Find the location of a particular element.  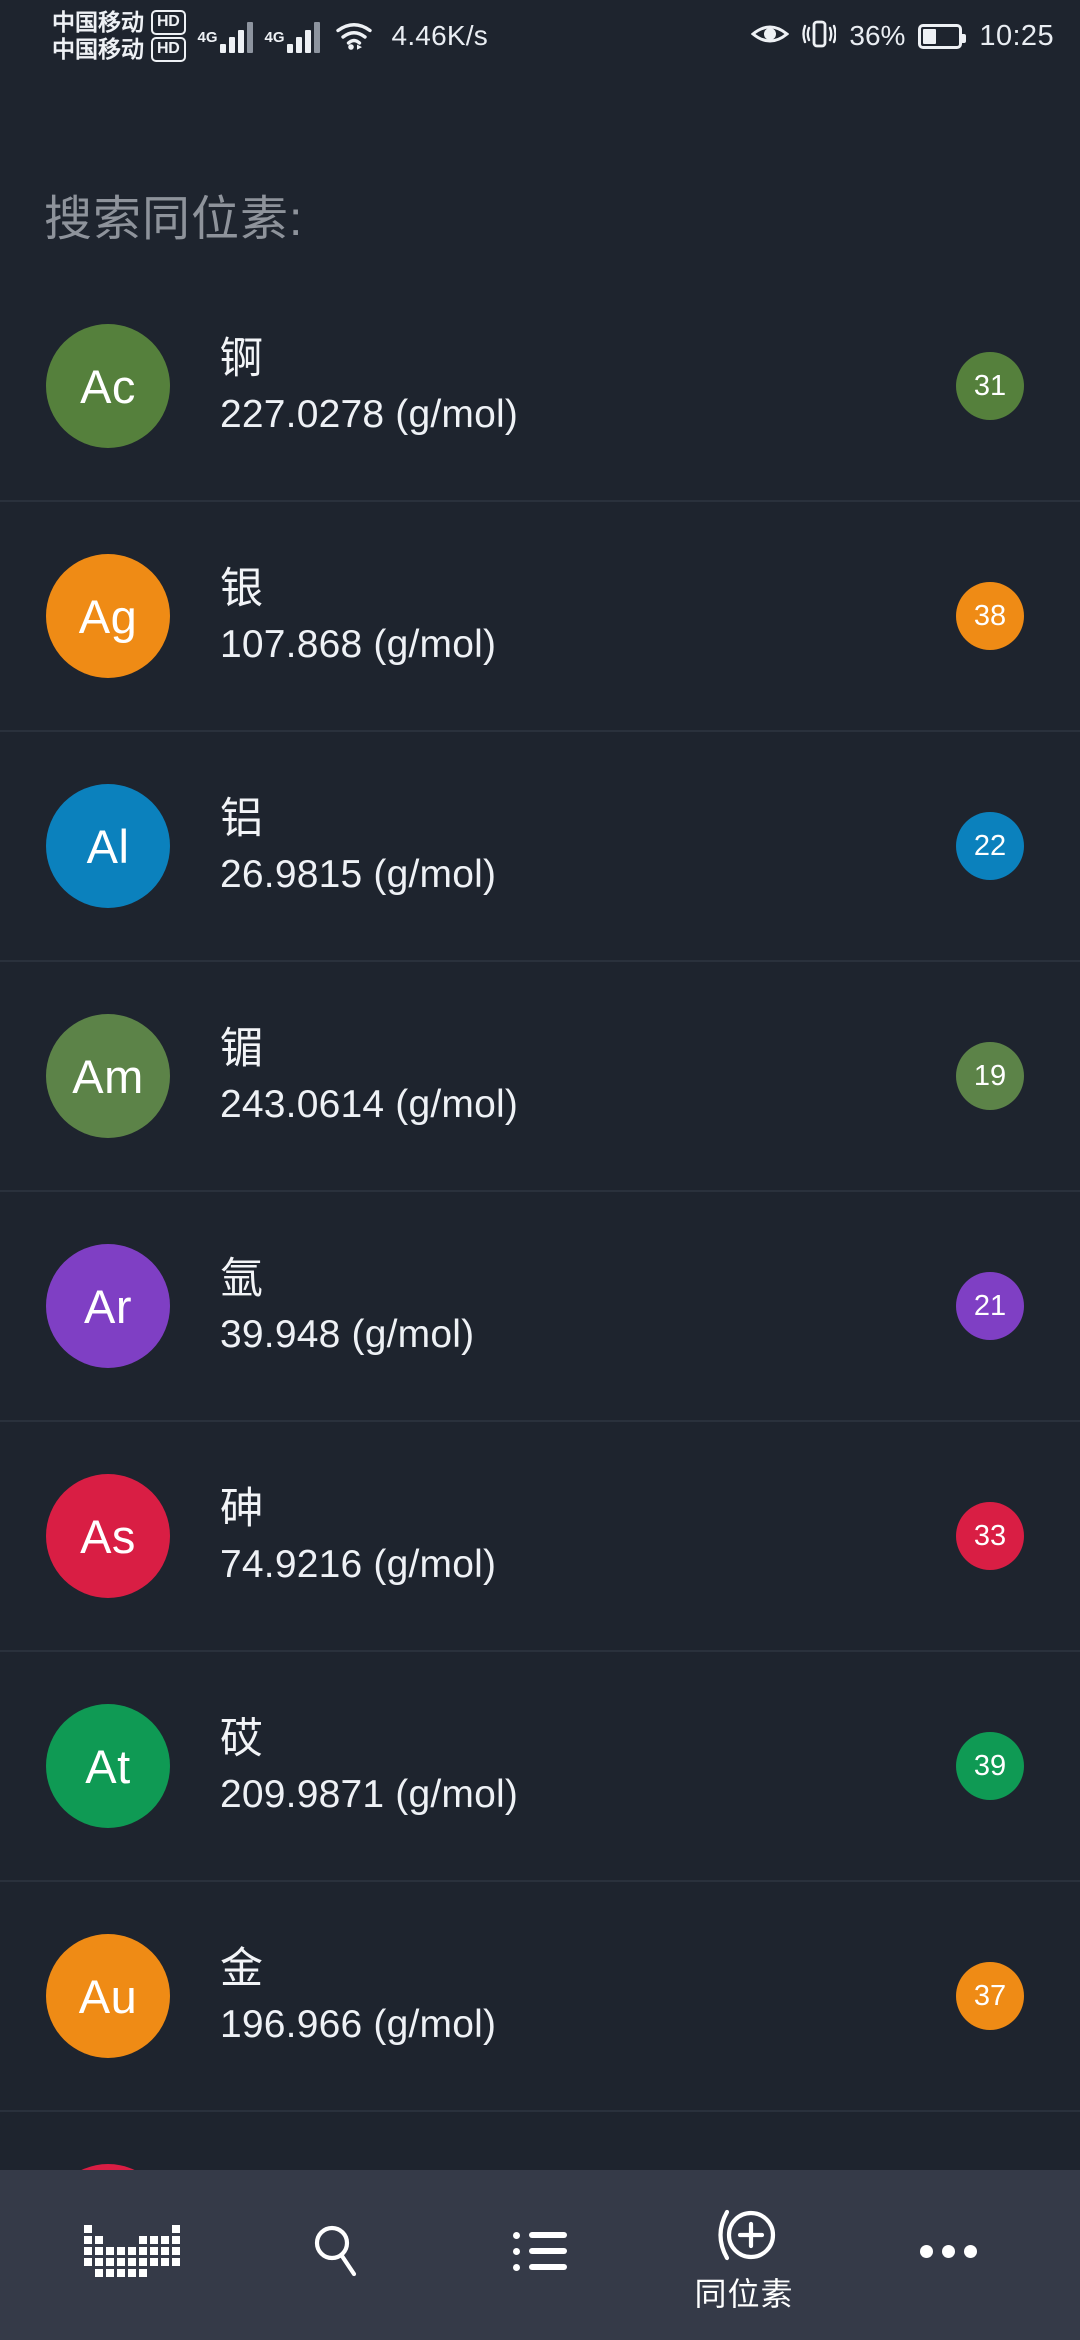

element-text-block: 砷 74.9216 (g/mol) is located at coordinates (563, 1536).